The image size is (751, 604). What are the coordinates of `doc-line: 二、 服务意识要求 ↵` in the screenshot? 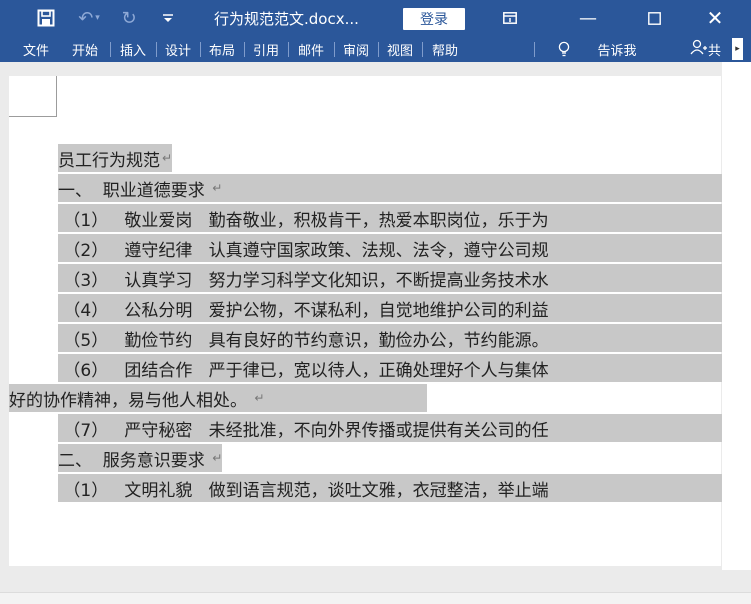 It's located at (140, 458).